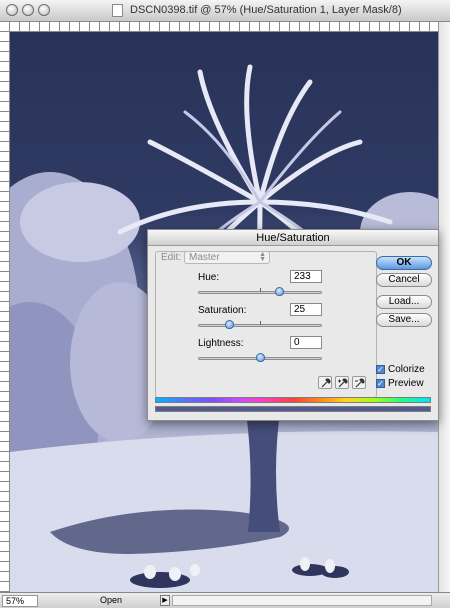 The width and height of the screenshot is (450, 608). What do you see at coordinates (359, 382) in the screenshot?
I see `eyedropper-minus-icon` at bounding box center [359, 382].